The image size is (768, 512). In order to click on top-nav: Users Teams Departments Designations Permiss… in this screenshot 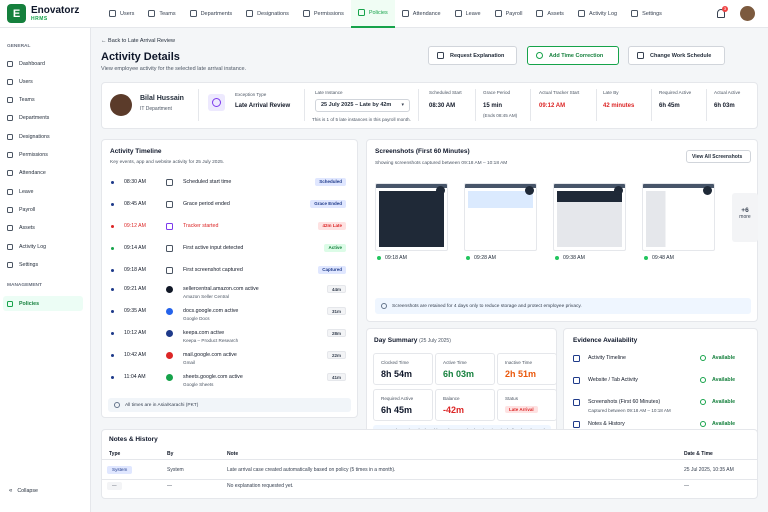, I will do `click(385, 14)`.